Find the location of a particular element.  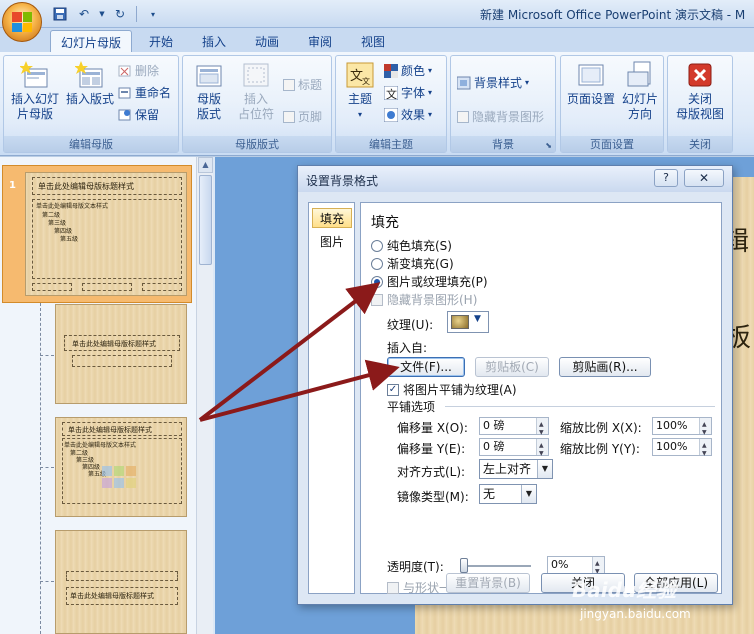

undo-dropdown-icon: ▼ is located at coordinates (102, 14).